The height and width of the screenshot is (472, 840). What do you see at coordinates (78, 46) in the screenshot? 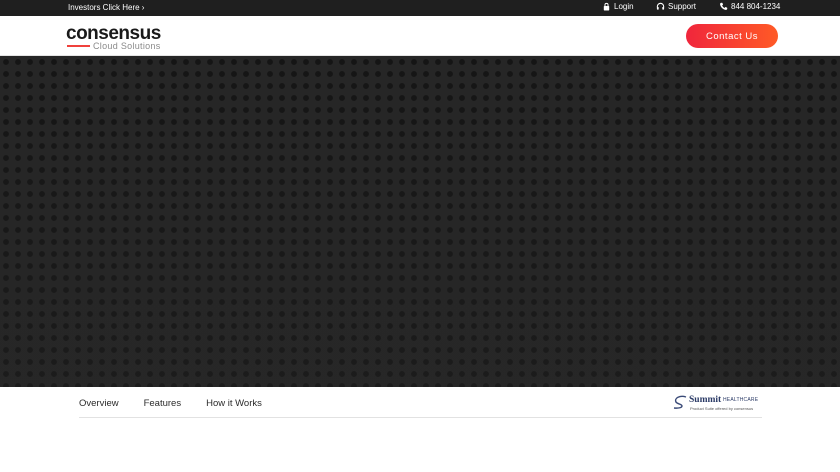
I see `logo-accent-bar` at bounding box center [78, 46].